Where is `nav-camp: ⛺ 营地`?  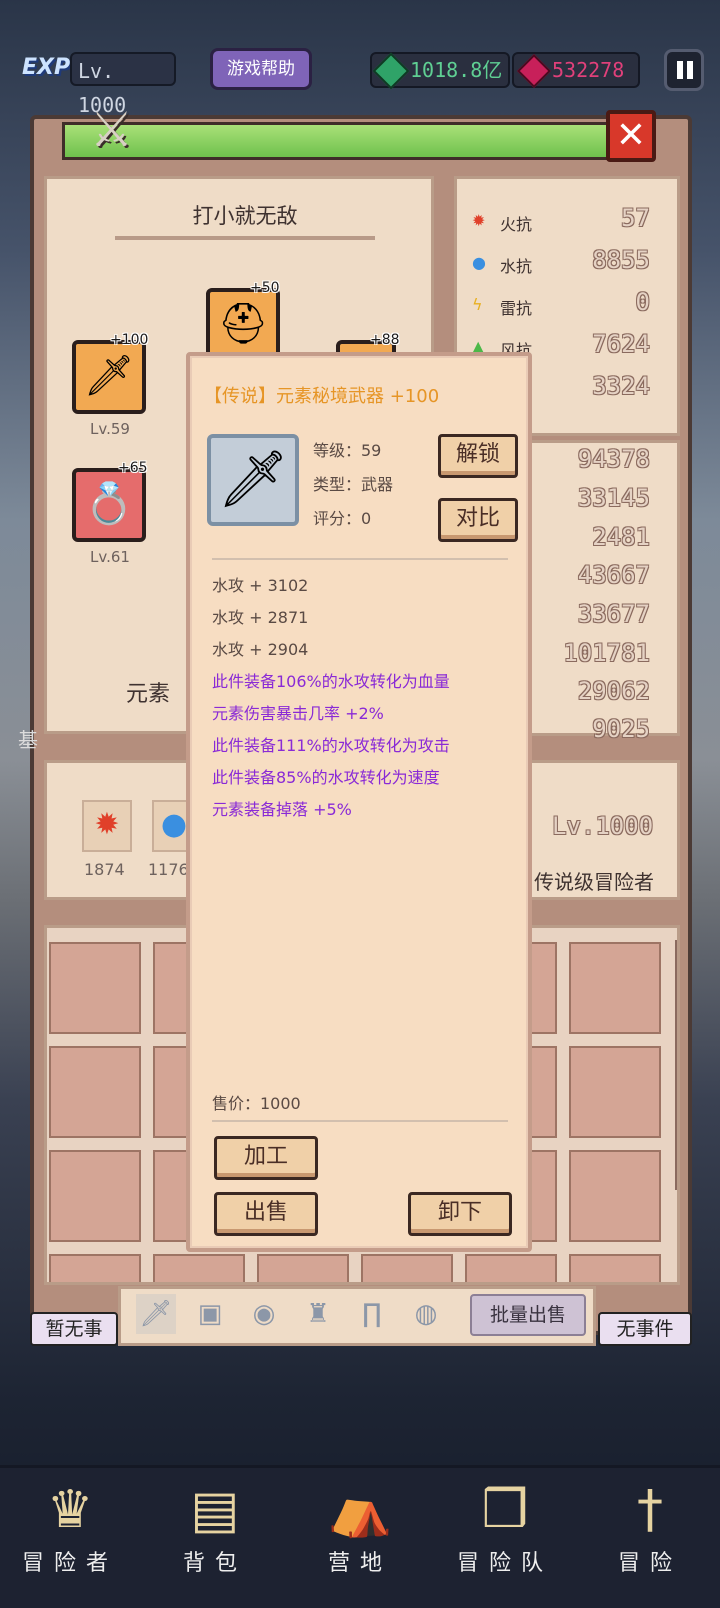 nav-camp: ⛺ 营地 is located at coordinates (360, 1539).